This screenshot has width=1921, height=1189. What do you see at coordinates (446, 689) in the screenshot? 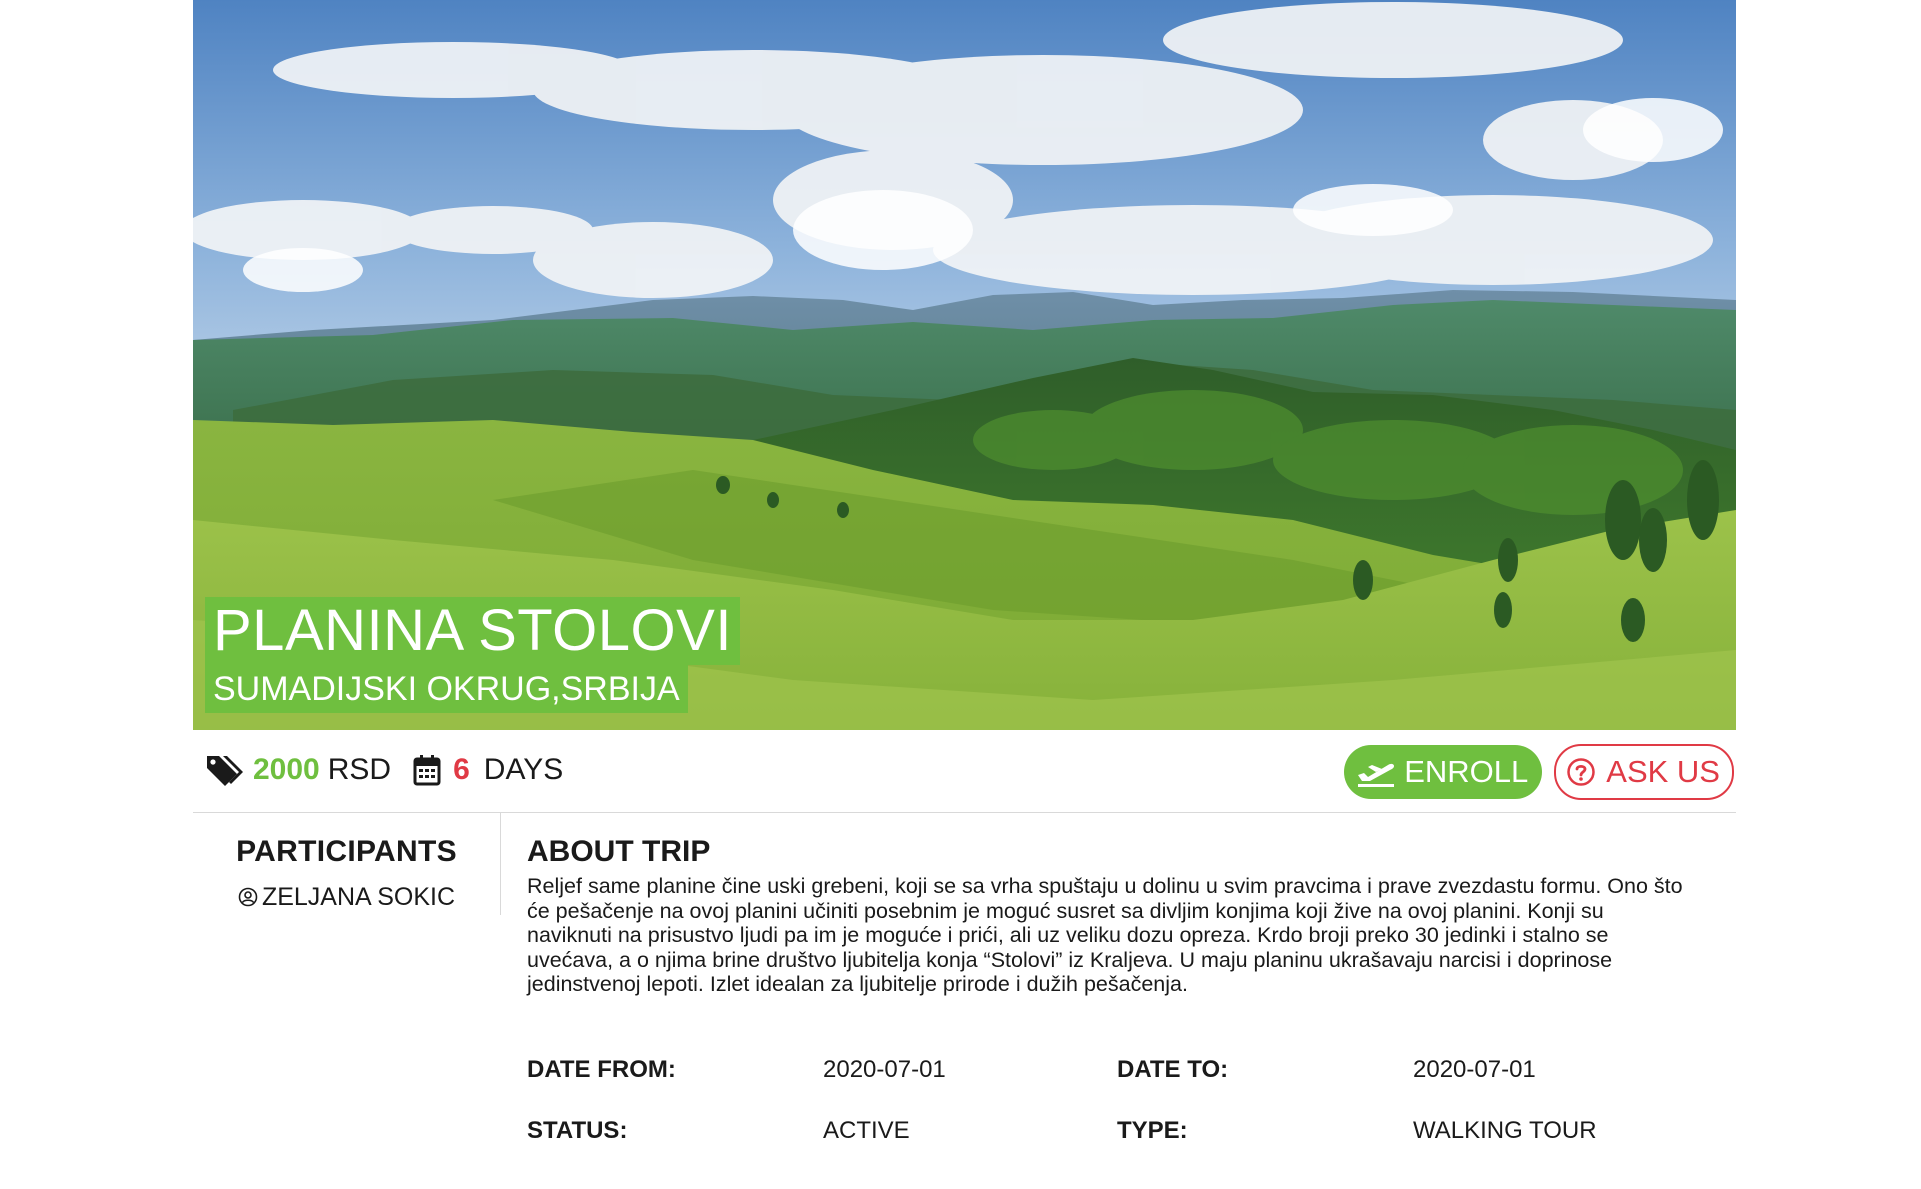
I see `trip-location: SUMADIJSKI OKRUG,SRBIJA` at bounding box center [446, 689].